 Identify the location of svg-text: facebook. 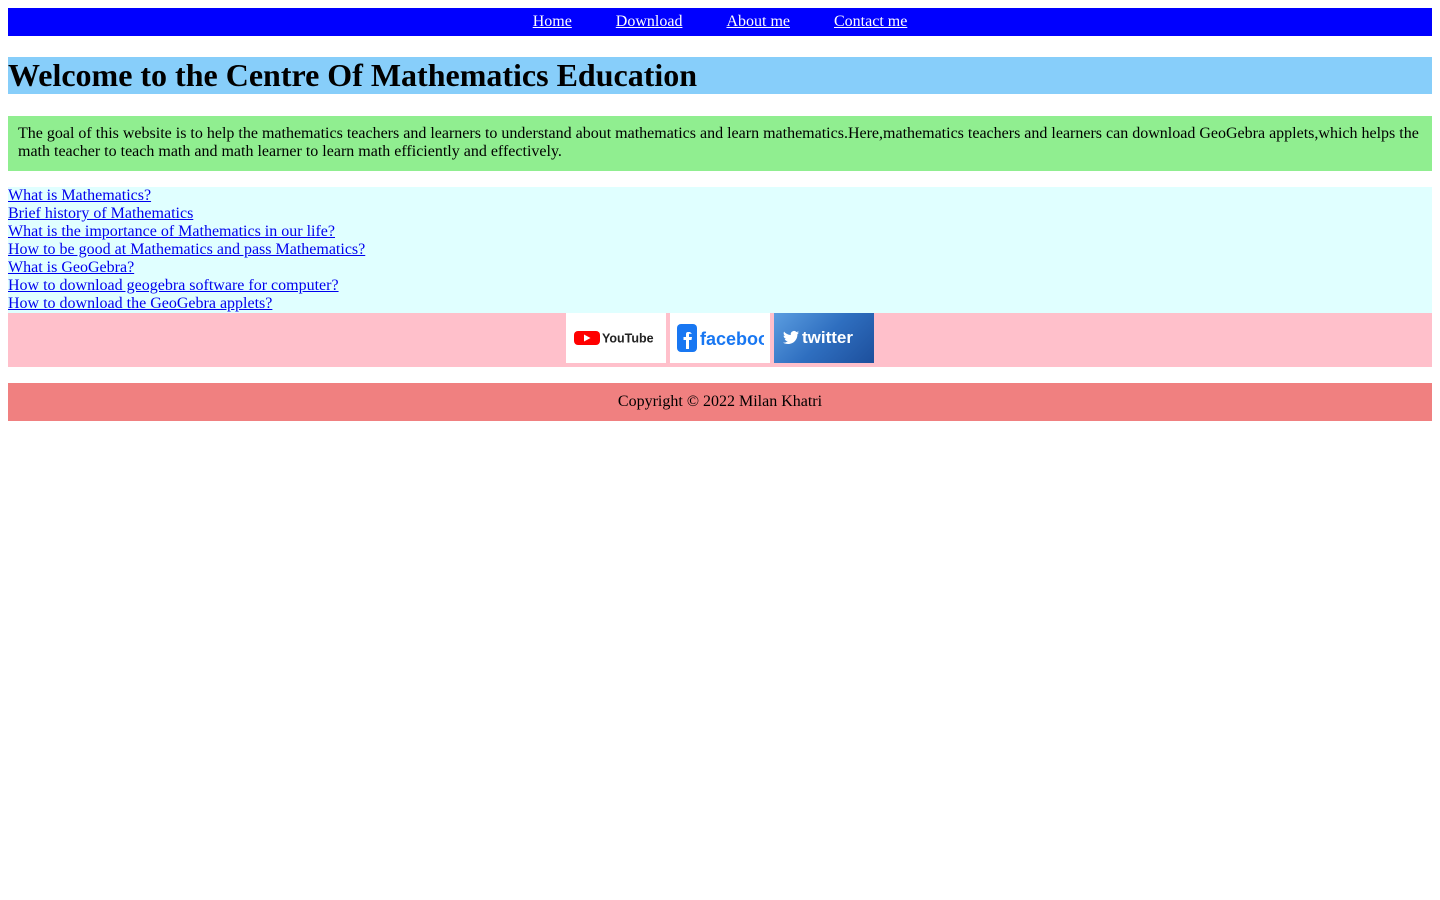
(732, 339).